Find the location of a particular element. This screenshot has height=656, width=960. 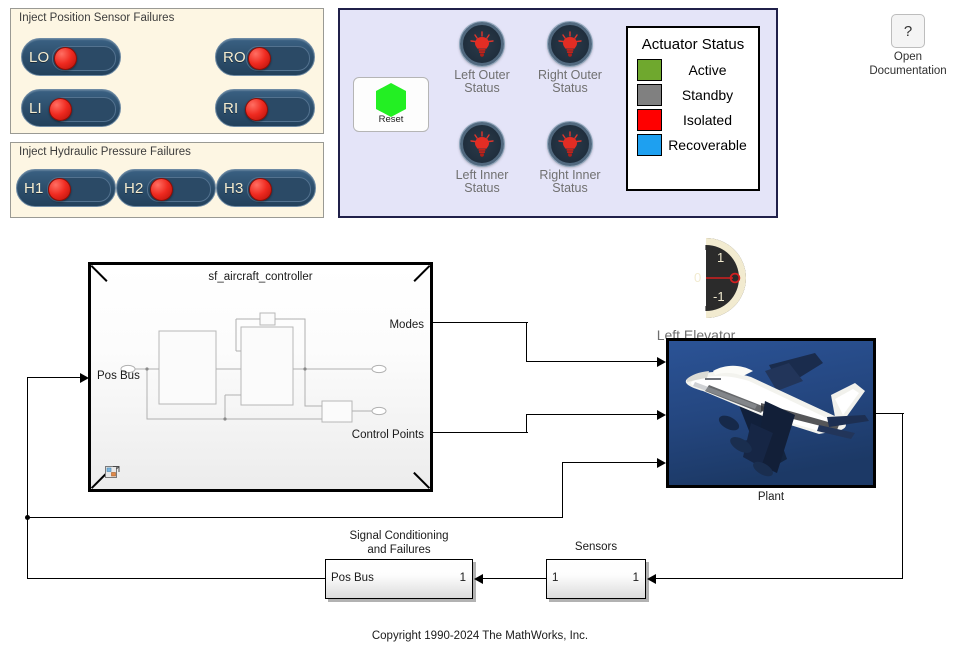

gauge-dial: 1 0 -1 is located at coordinates (720, 278).